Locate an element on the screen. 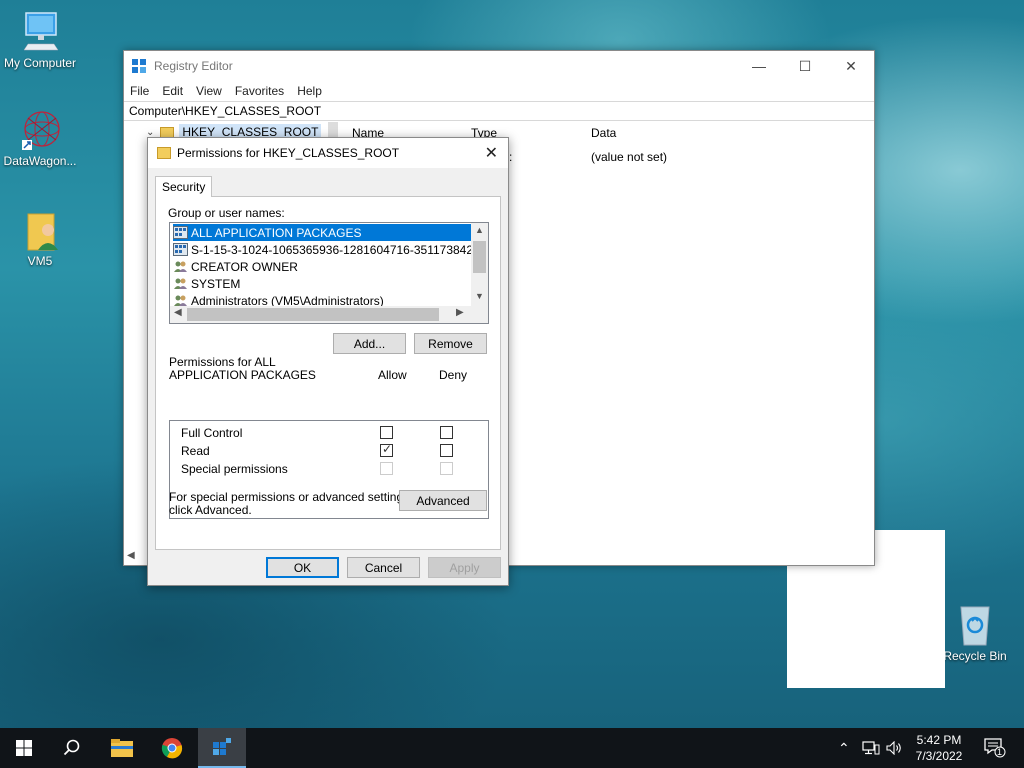  allow-column-label: Allow is located at coordinates (392, 375).